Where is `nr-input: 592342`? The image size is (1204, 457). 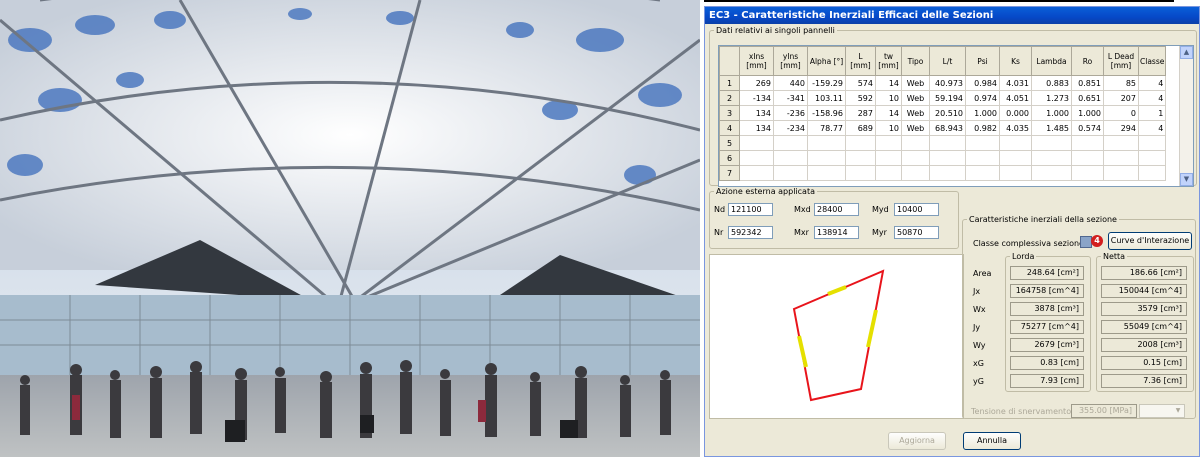
nr-input: 592342 is located at coordinates (750, 232).